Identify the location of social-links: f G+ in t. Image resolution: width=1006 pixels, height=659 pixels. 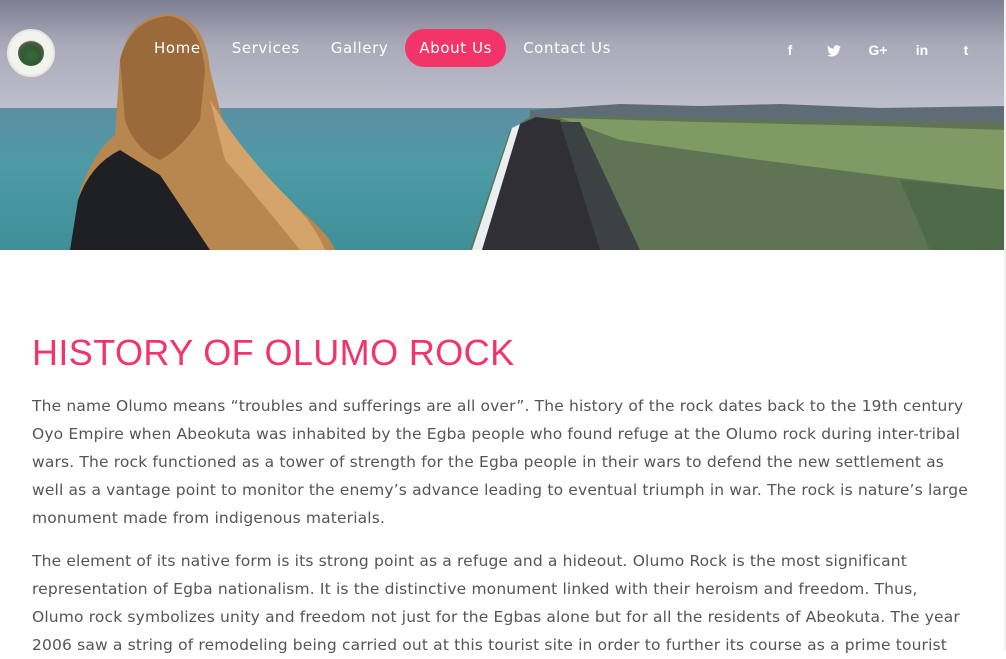
(878, 50).